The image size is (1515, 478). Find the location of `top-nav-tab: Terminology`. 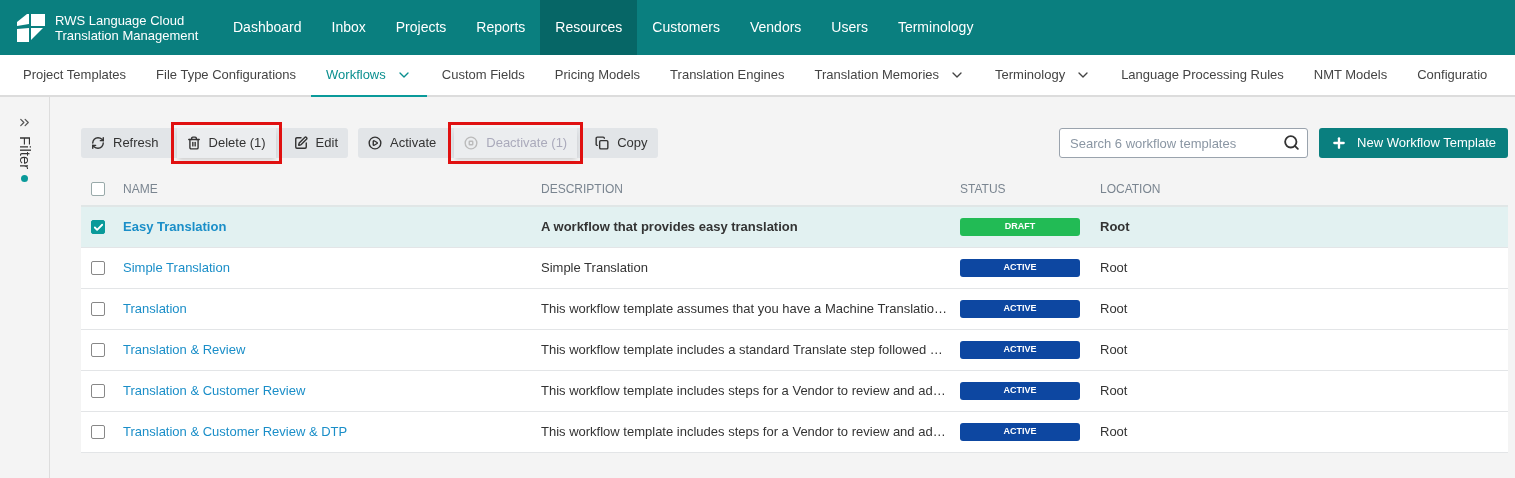

top-nav-tab: Terminology is located at coordinates (935, 27).